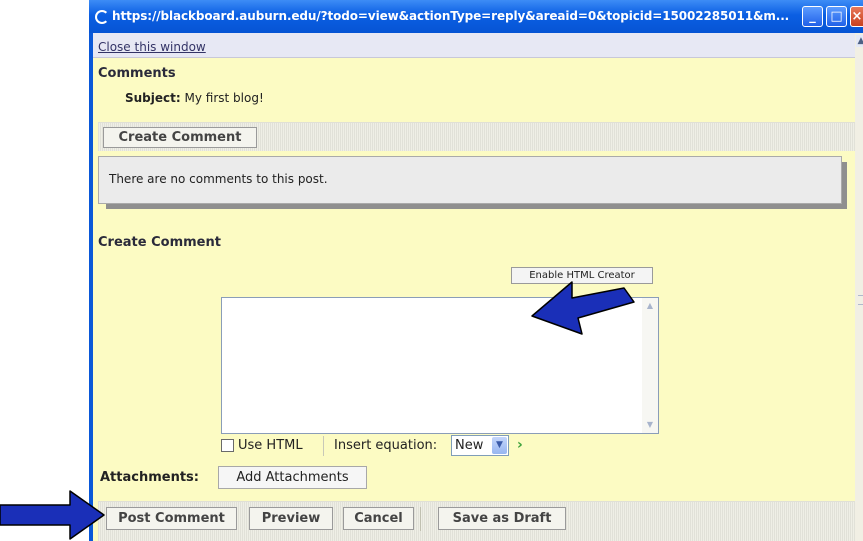  What do you see at coordinates (812, 16) in the screenshot?
I see `minimize-button: _` at bounding box center [812, 16].